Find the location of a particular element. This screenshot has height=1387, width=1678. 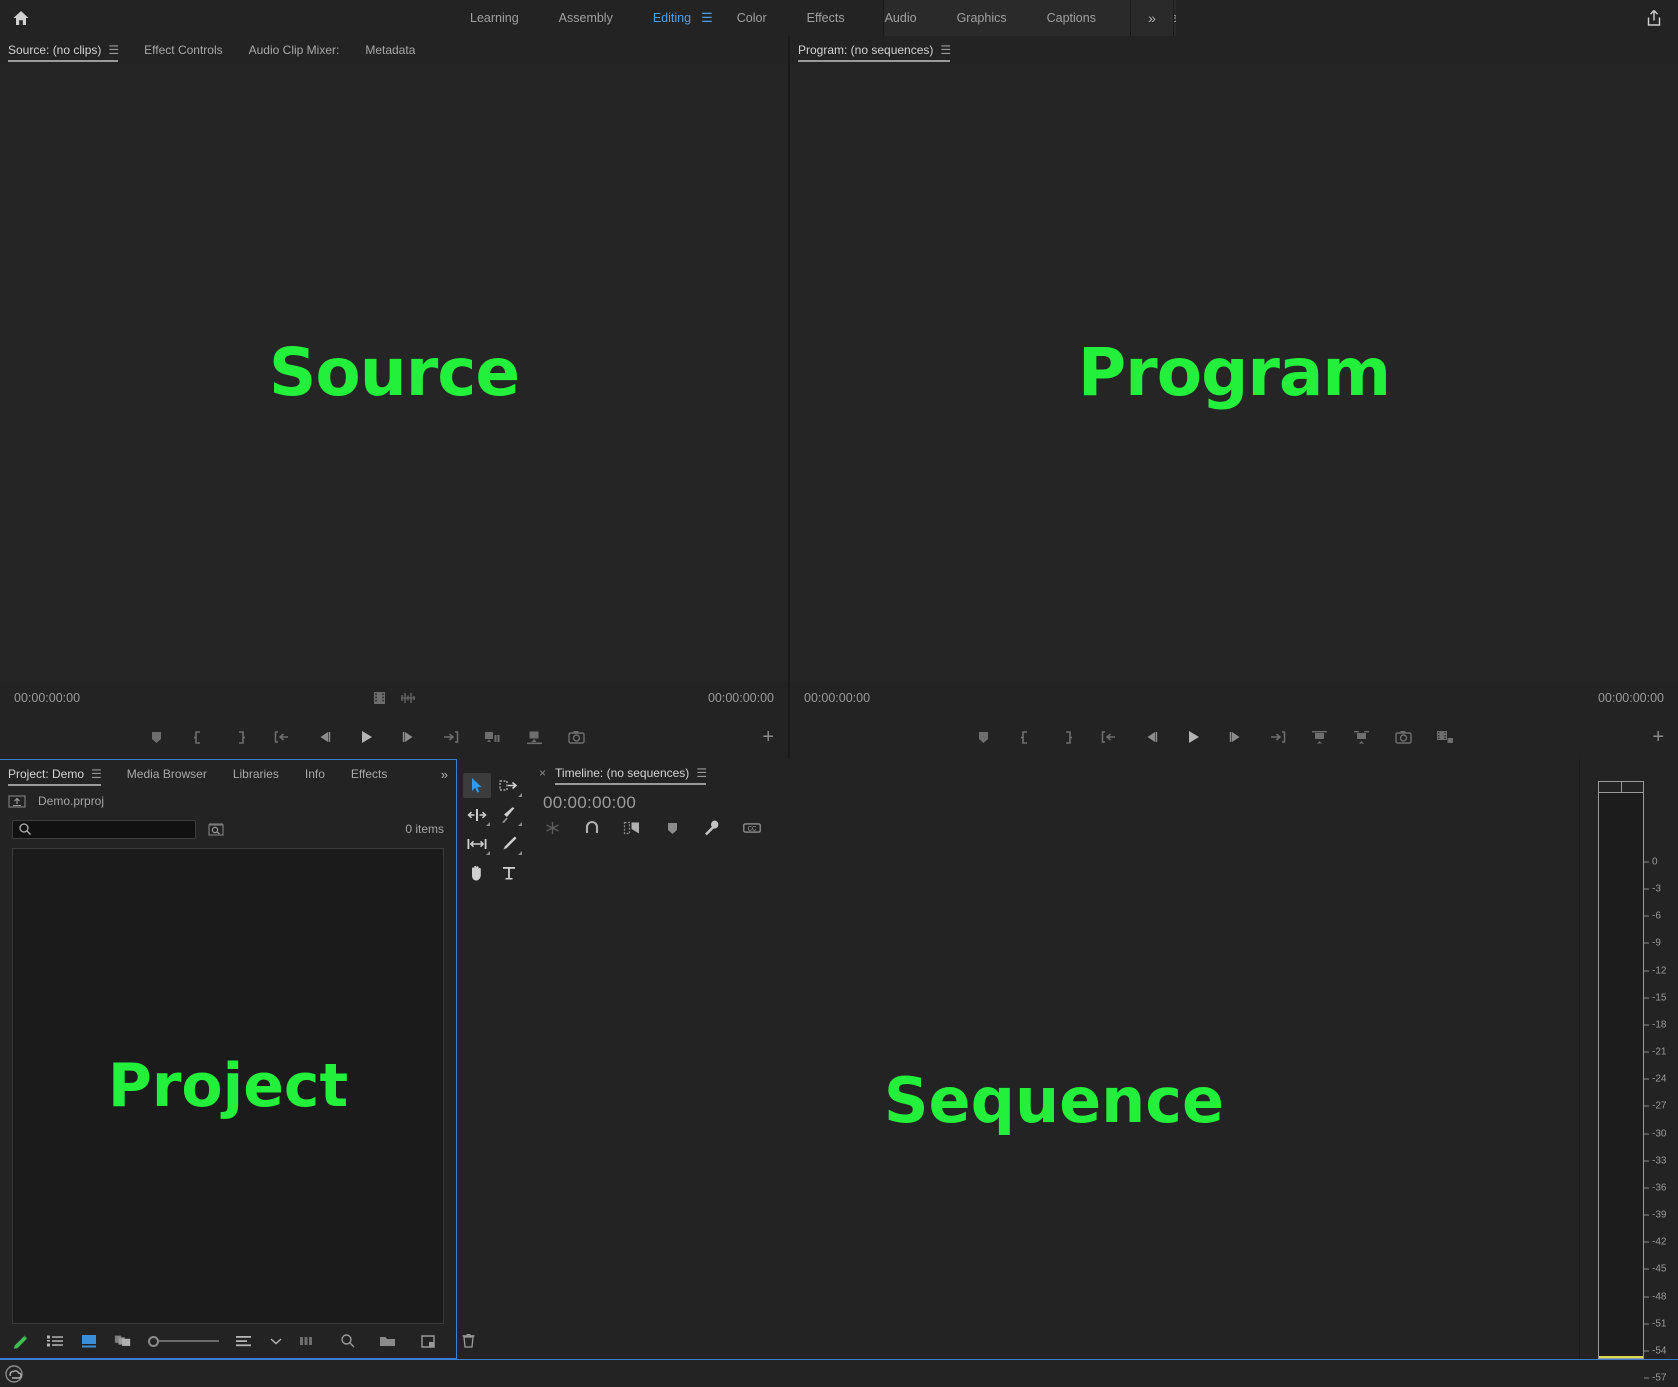

source-duration-timecode: 00:00:00:00 is located at coordinates (741, 698).